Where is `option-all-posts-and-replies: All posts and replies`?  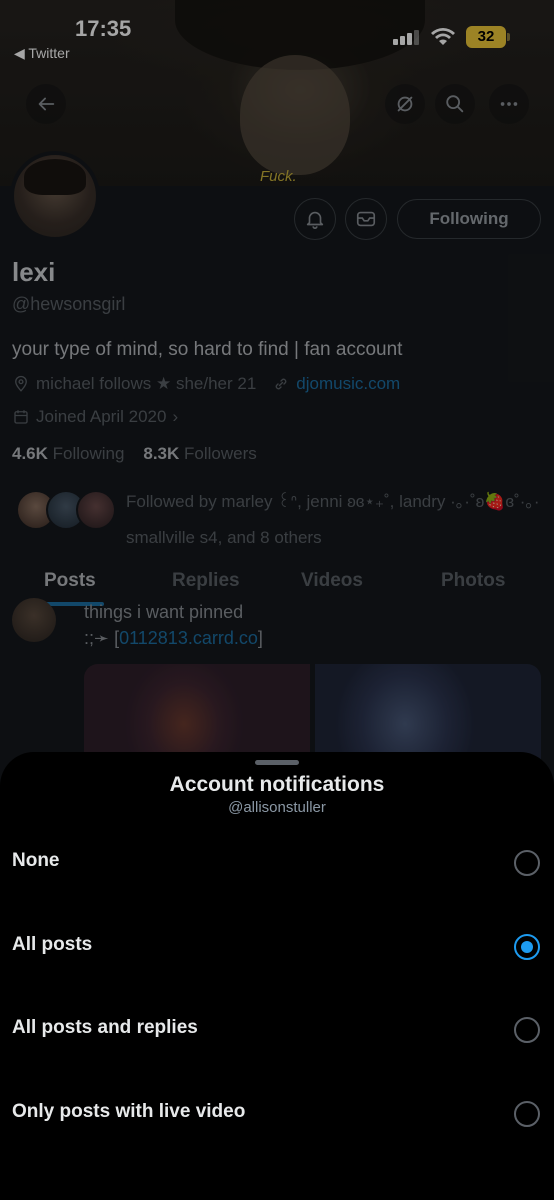
option-all-posts-and-replies: All posts and replies is located at coordinates (277, 1029).